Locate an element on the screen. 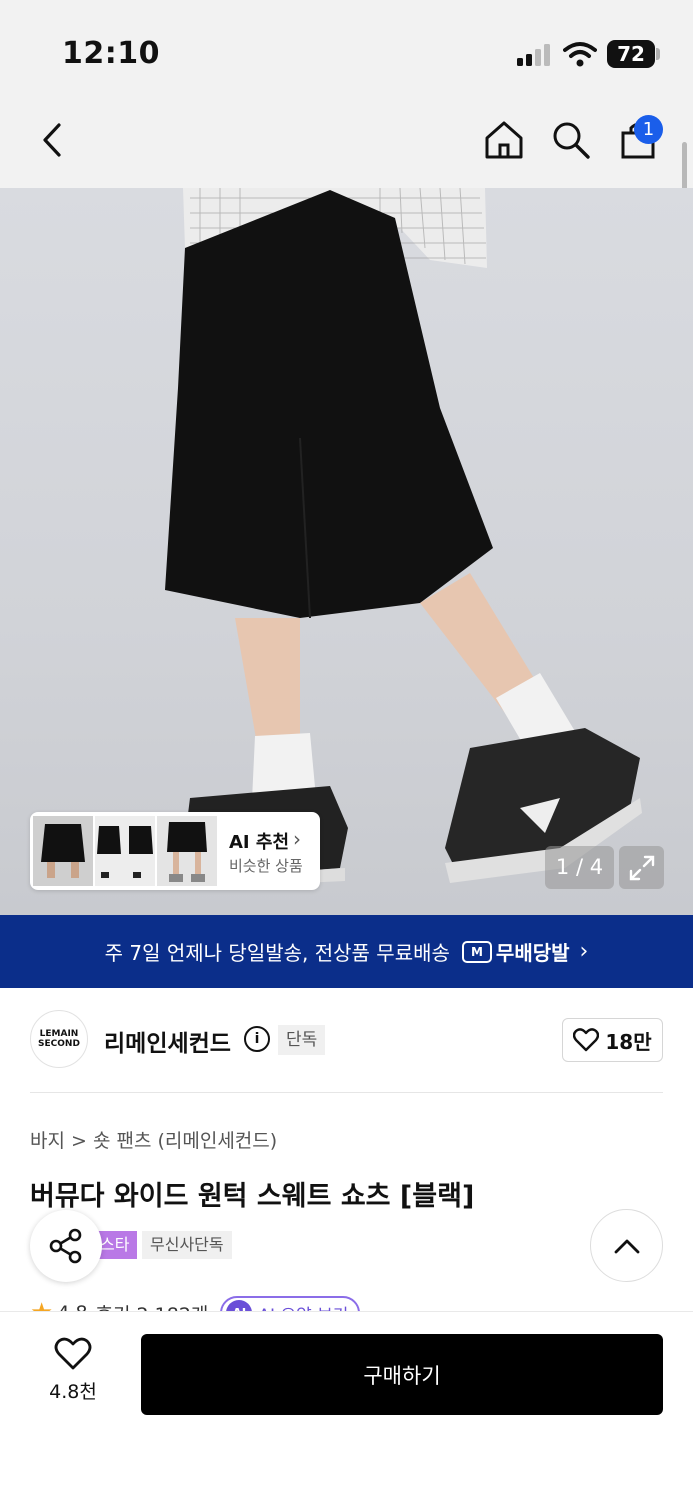 The height and width of the screenshot is (1500, 693). brand-like-count: 18만 is located at coordinates (628, 1041).